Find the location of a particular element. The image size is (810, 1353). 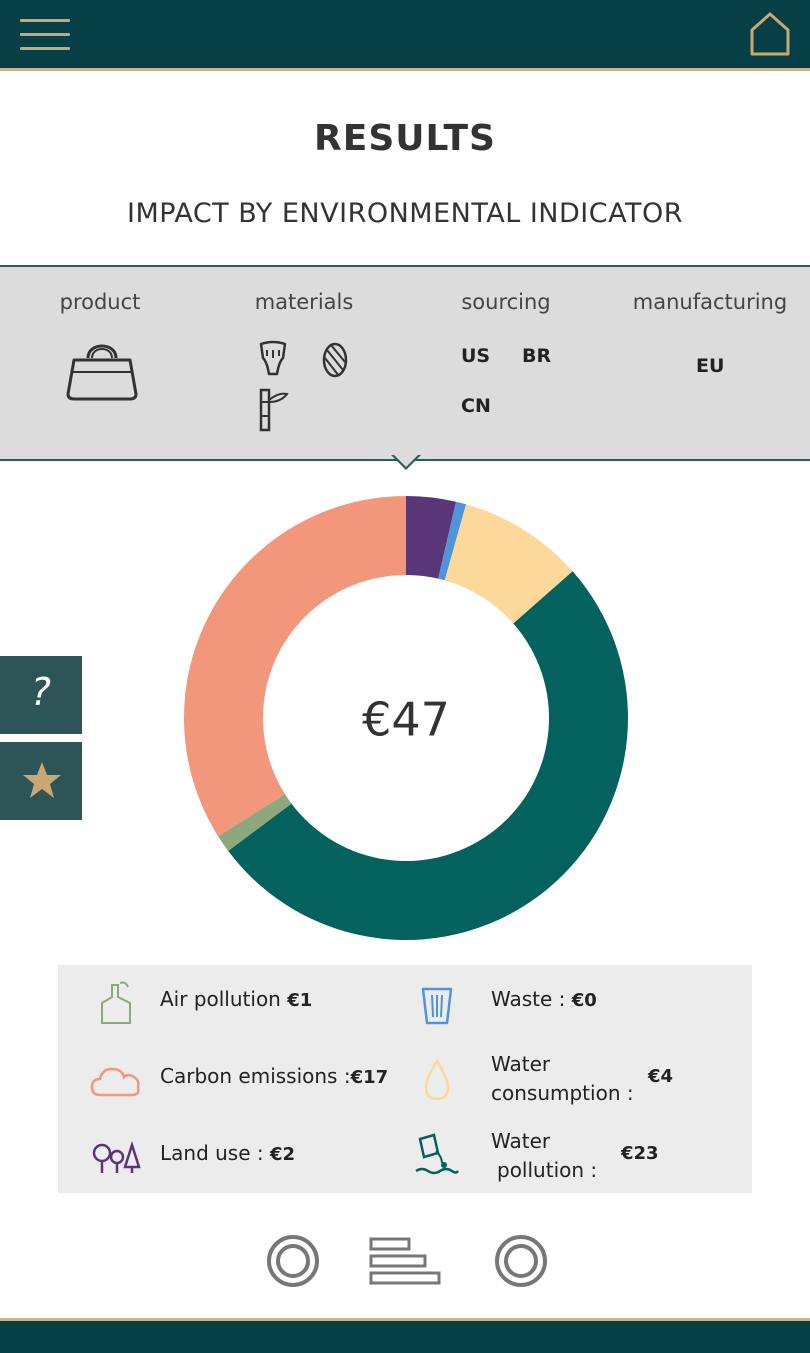

home-icon is located at coordinates (770, 34).